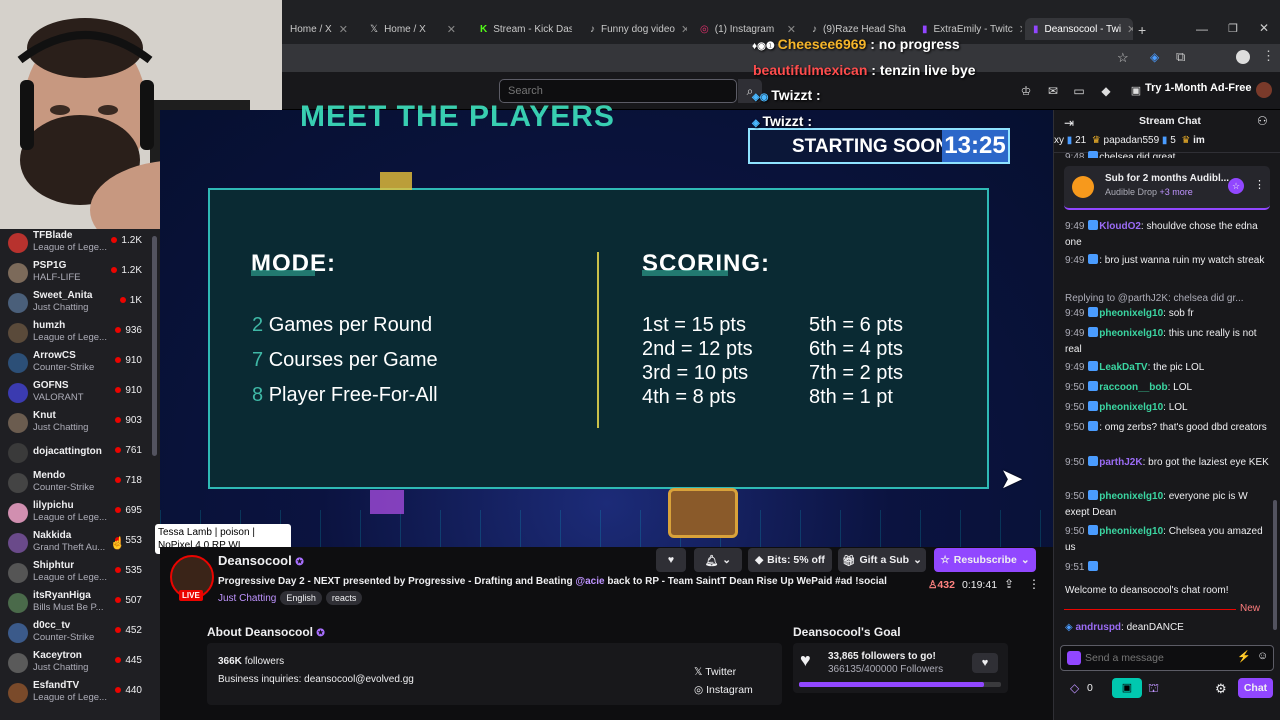 This screenshot has height=720, width=1280. Describe the element at coordinates (723, 690) in the screenshot. I see `instagram-link: ◎ Instagram` at that location.